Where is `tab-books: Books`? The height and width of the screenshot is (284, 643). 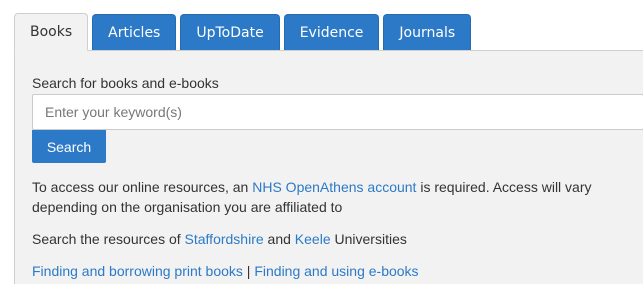 tab-books: Books is located at coordinates (51, 32).